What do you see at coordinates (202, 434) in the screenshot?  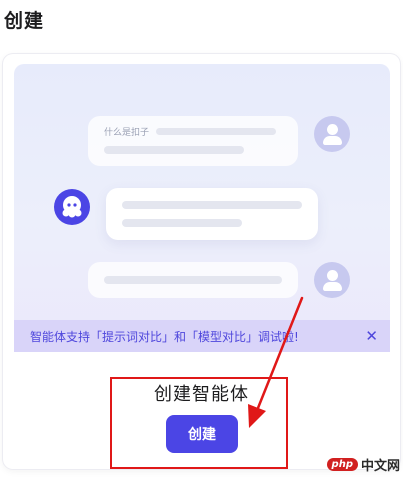 I see `create-button: 创建` at bounding box center [202, 434].